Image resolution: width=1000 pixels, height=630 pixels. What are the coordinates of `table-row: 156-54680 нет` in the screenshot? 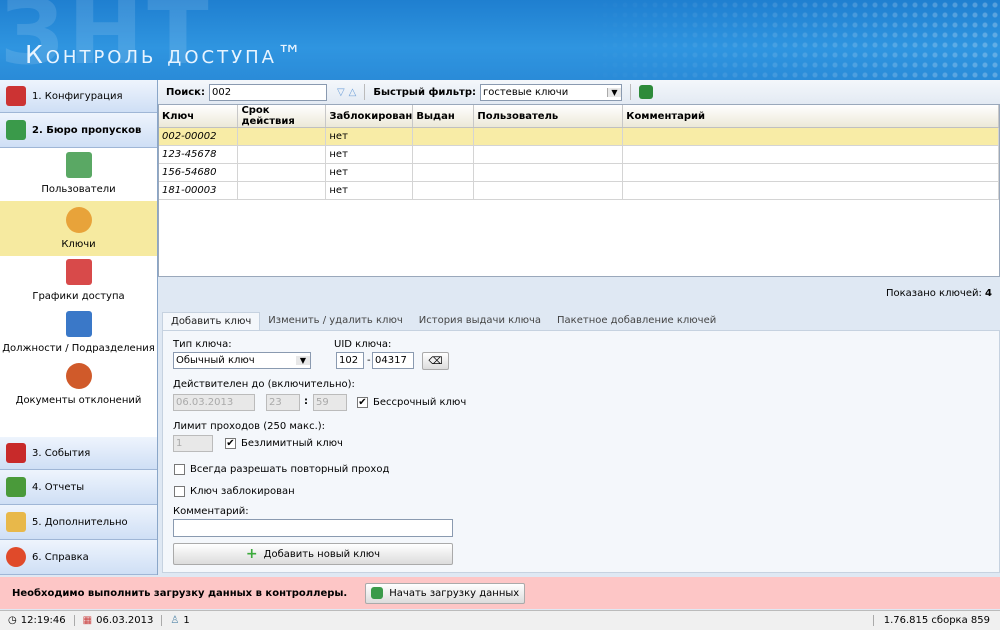 It's located at (579, 172).